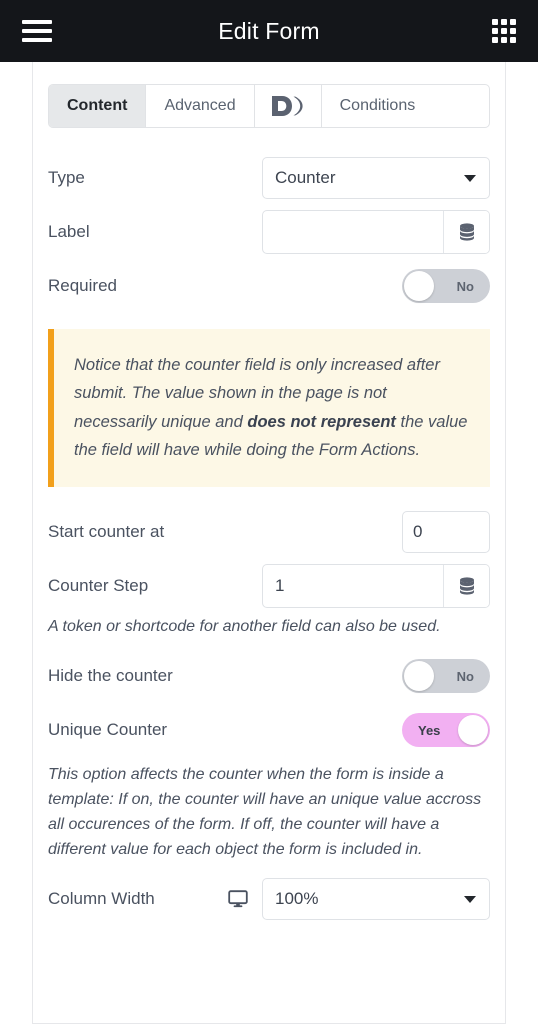 The height and width of the screenshot is (1024, 538). I want to click on tab-content: Content, so click(98, 106).